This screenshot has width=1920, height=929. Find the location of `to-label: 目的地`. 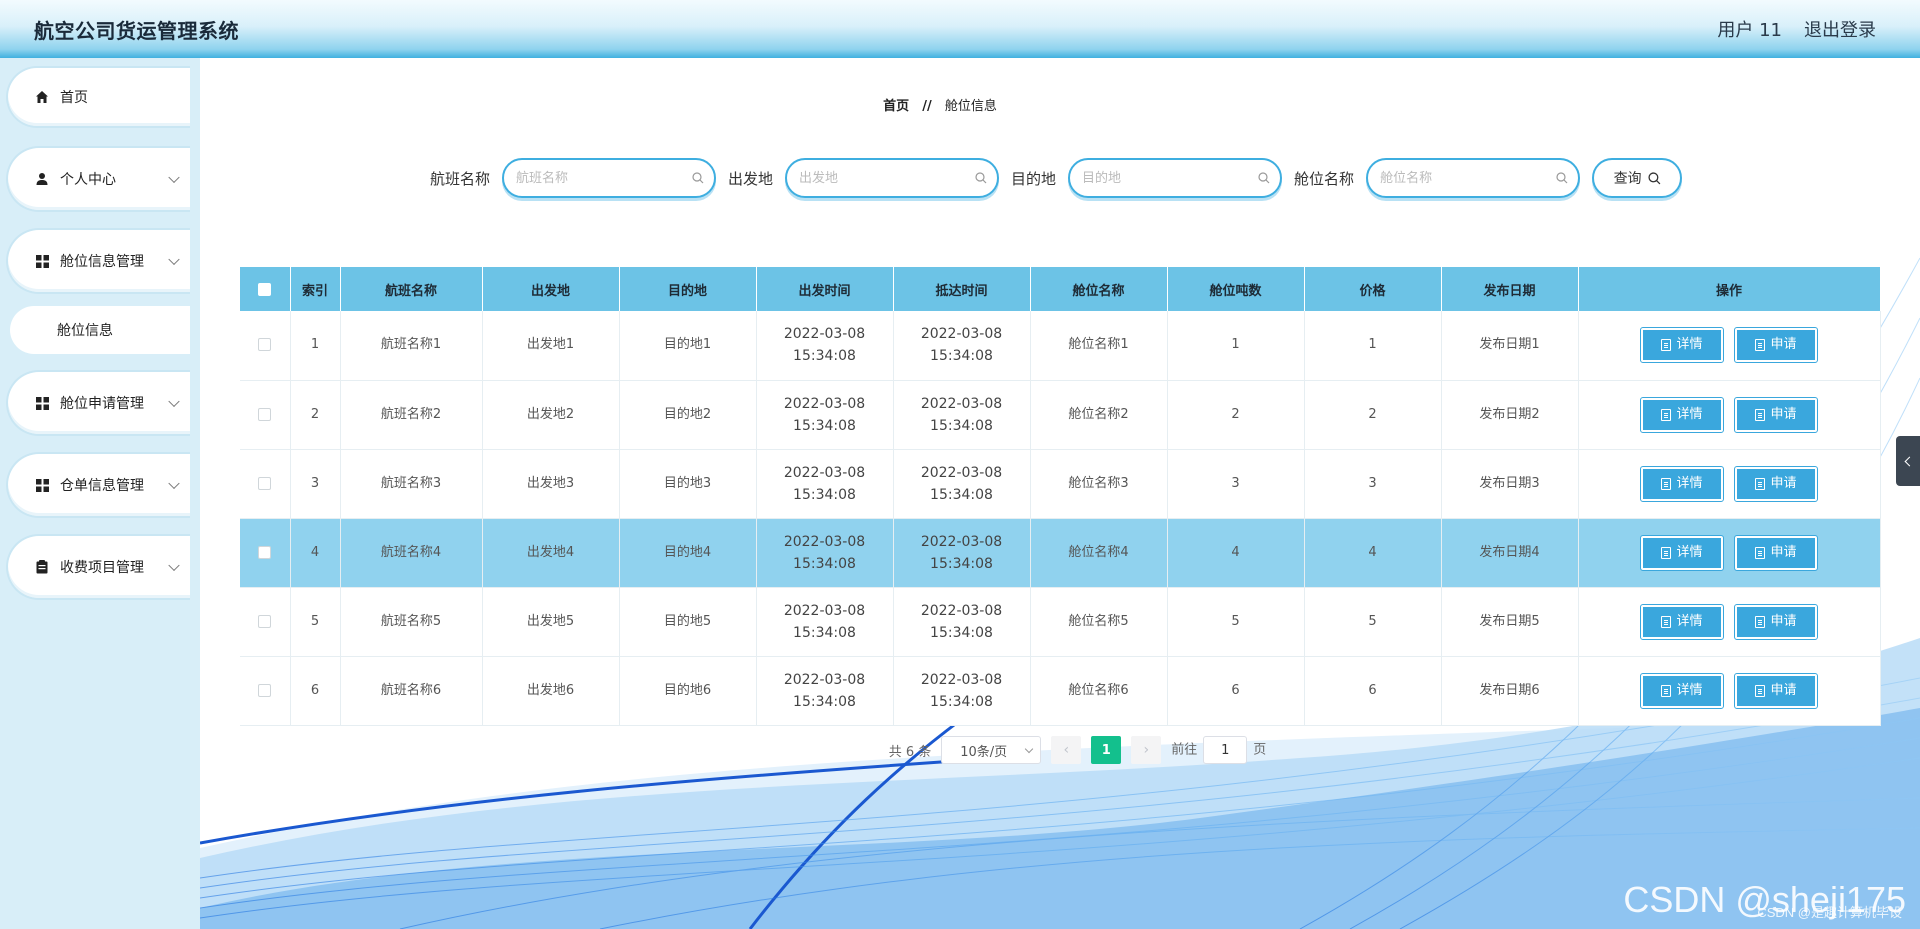

to-label: 目的地 is located at coordinates (1034, 178).